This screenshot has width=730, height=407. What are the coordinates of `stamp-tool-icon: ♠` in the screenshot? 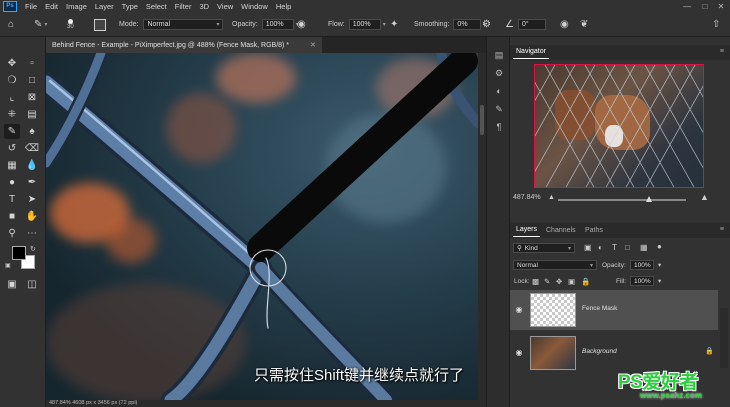 It's located at (32, 131).